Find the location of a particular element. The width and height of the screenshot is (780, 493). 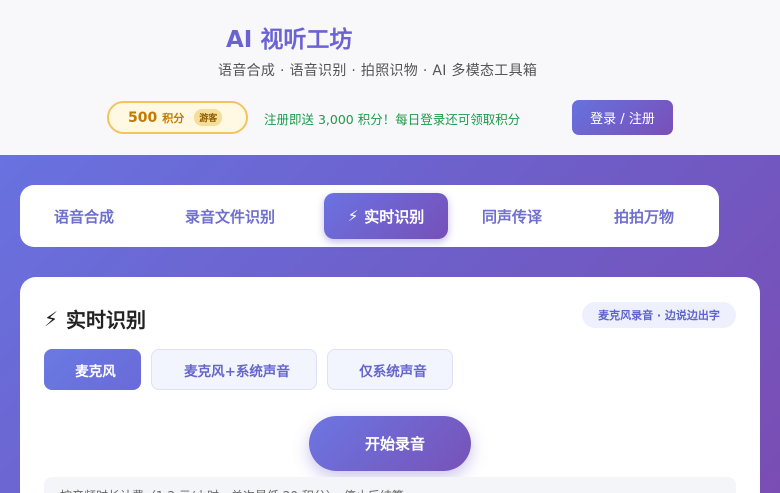

app-subtitle: 语音合成 · 语音识别 · 拍照识物 · AI 多模态工具箱 is located at coordinates (378, 71).